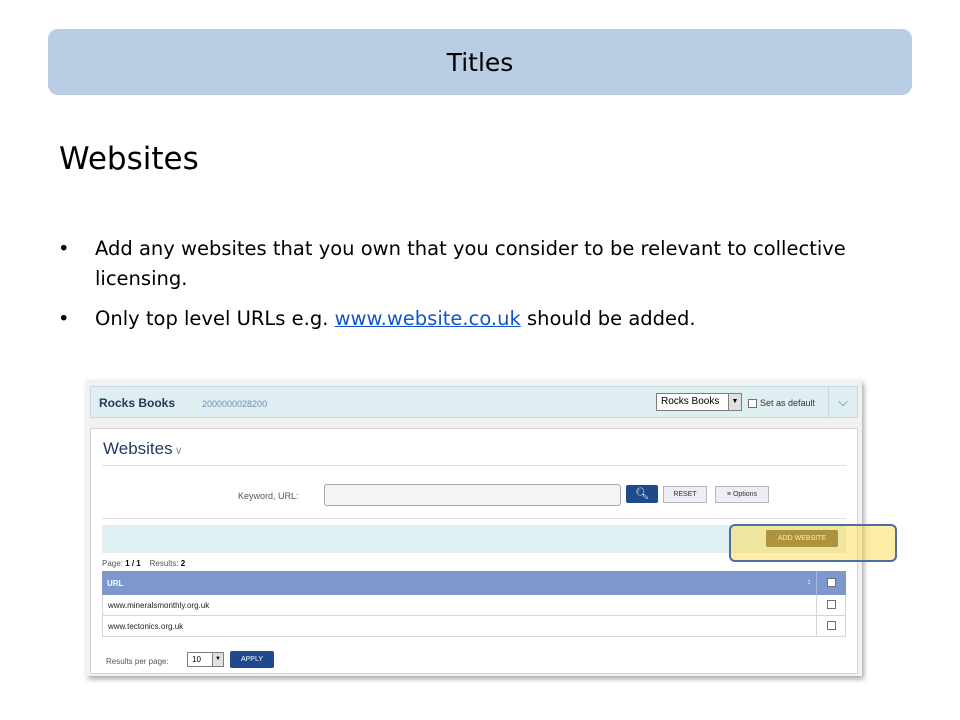  What do you see at coordinates (268, 496) in the screenshot?
I see `keyword-label: Keyword, URL:` at bounding box center [268, 496].